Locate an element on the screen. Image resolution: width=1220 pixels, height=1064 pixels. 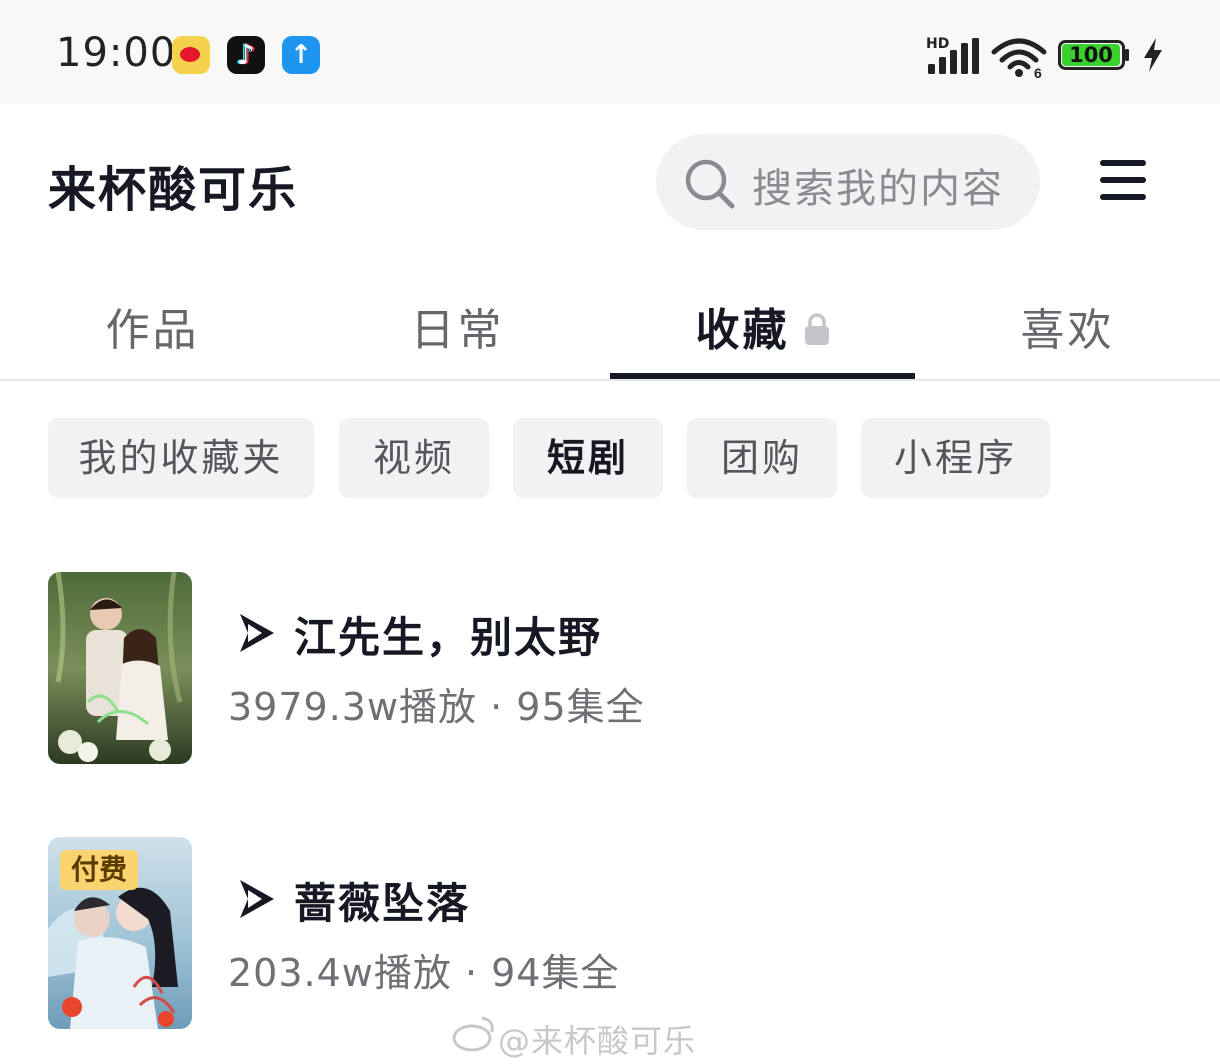
tab-daily: 日常 is located at coordinates (457, 326).